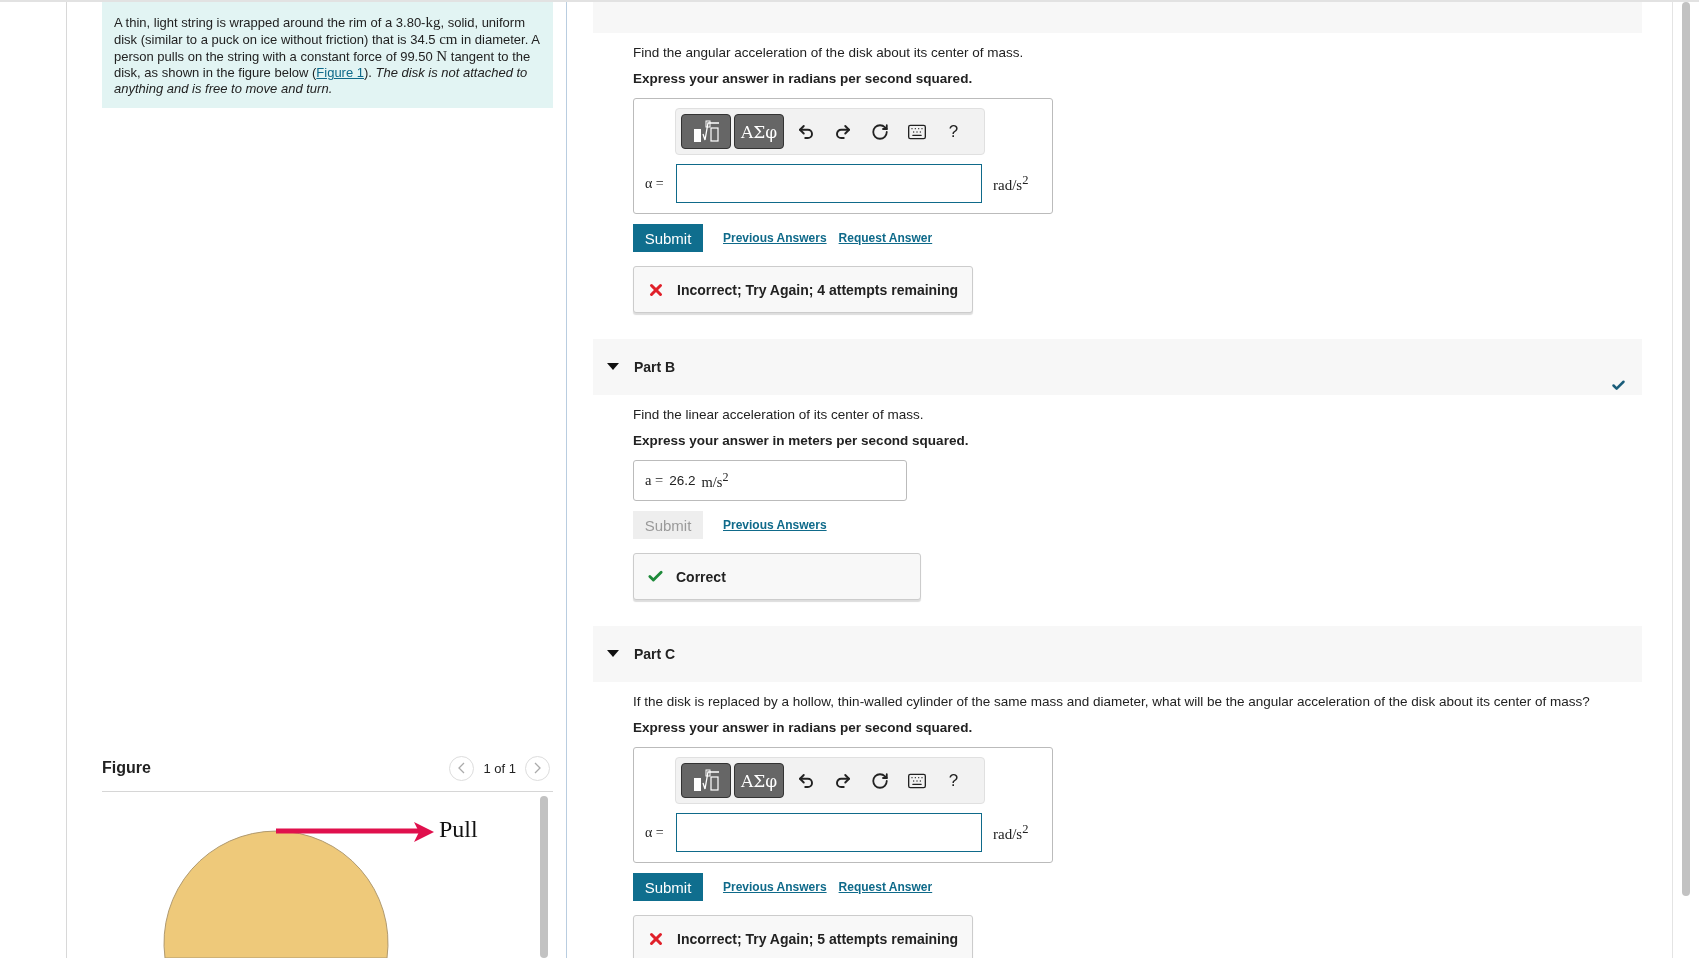  What do you see at coordinates (126, 768) in the screenshot?
I see `figure-title: Figure` at bounding box center [126, 768].